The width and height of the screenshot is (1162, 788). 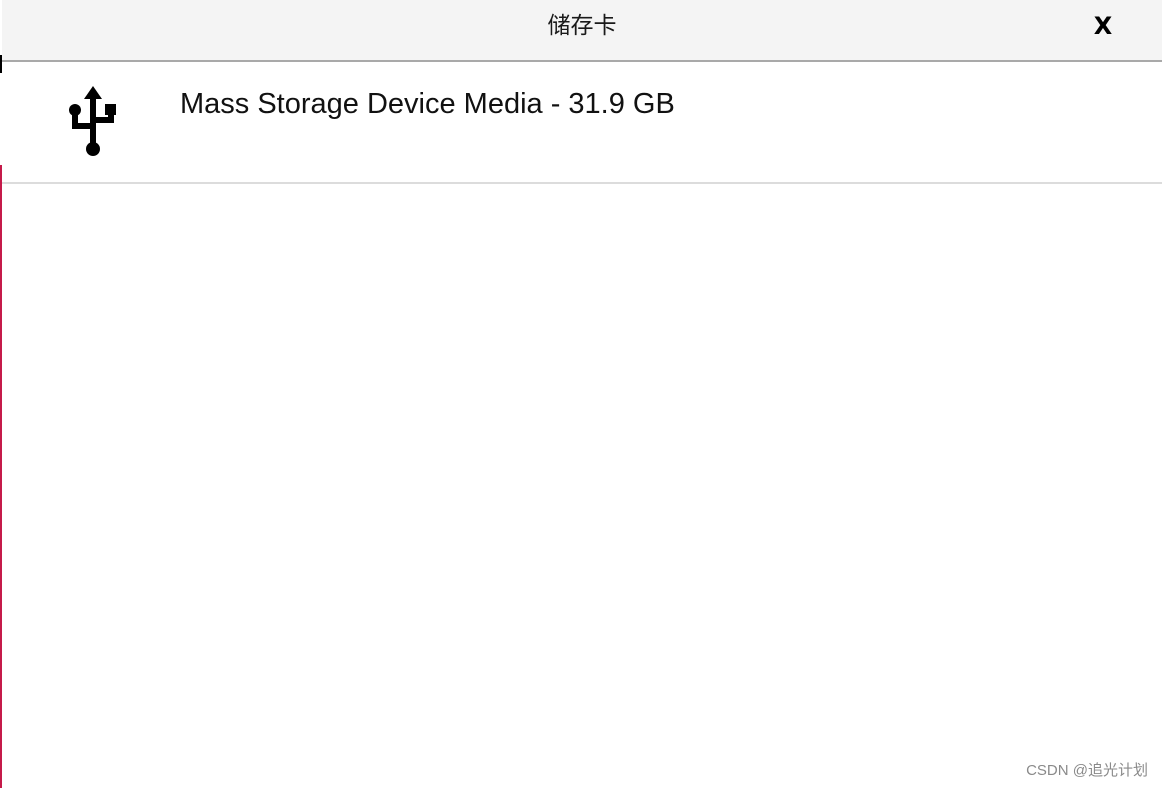 What do you see at coordinates (427, 104) in the screenshot?
I see `device-label: Mass Storage Device Media - 31.9 GB` at bounding box center [427, 104].